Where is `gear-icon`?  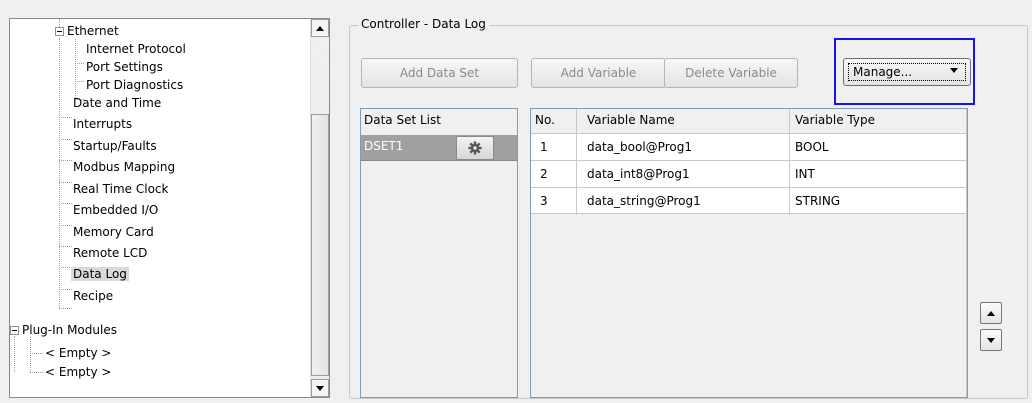 gear-icon is located at coordinates (475, 148).